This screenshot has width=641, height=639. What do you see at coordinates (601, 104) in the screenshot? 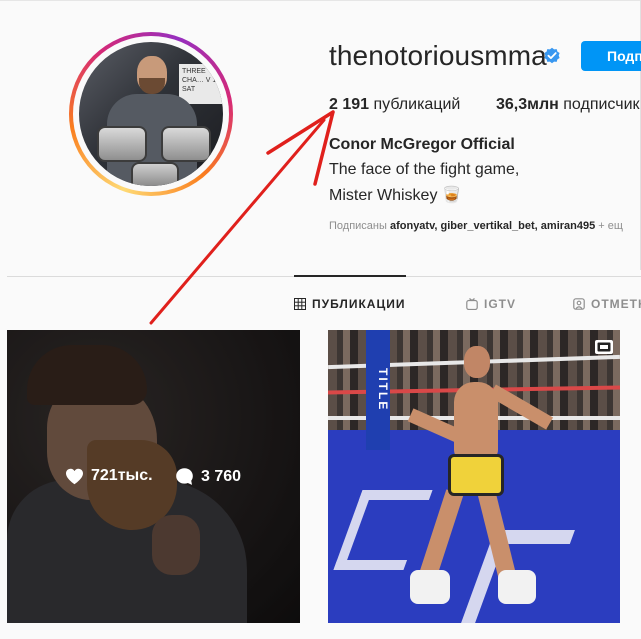
I see `followers-label: подписчик` at bounding box center [601, 104].